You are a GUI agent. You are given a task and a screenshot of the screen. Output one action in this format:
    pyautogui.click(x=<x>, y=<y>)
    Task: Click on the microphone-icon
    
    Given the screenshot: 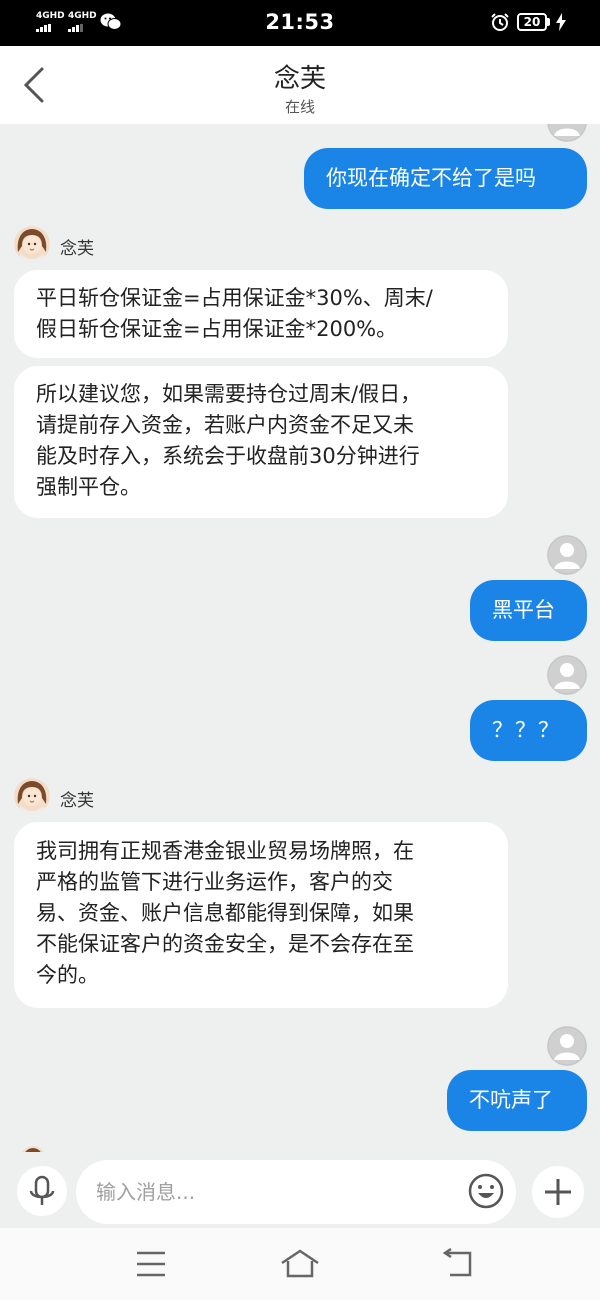 What is the action you would take?
    pyautogui.click(x=42, y=1190)
    